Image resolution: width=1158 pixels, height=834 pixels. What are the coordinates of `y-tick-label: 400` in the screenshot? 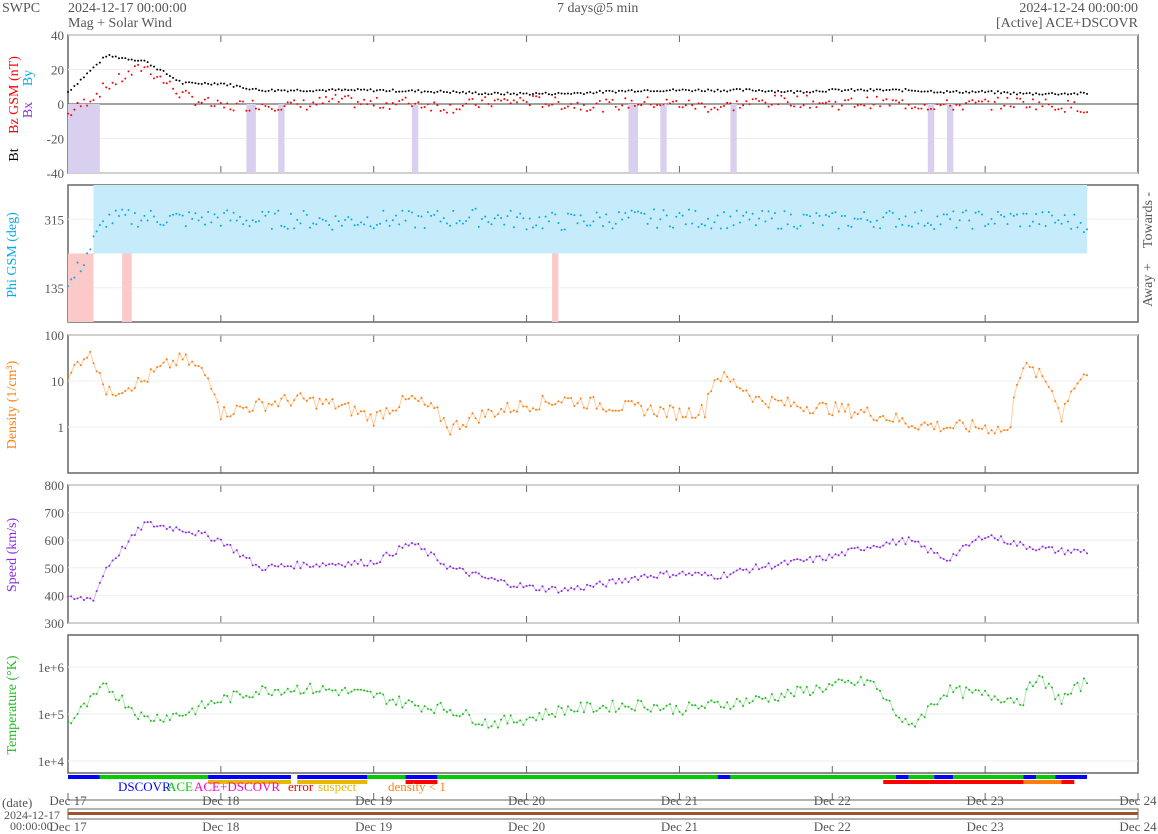 It's located at (55, 595).